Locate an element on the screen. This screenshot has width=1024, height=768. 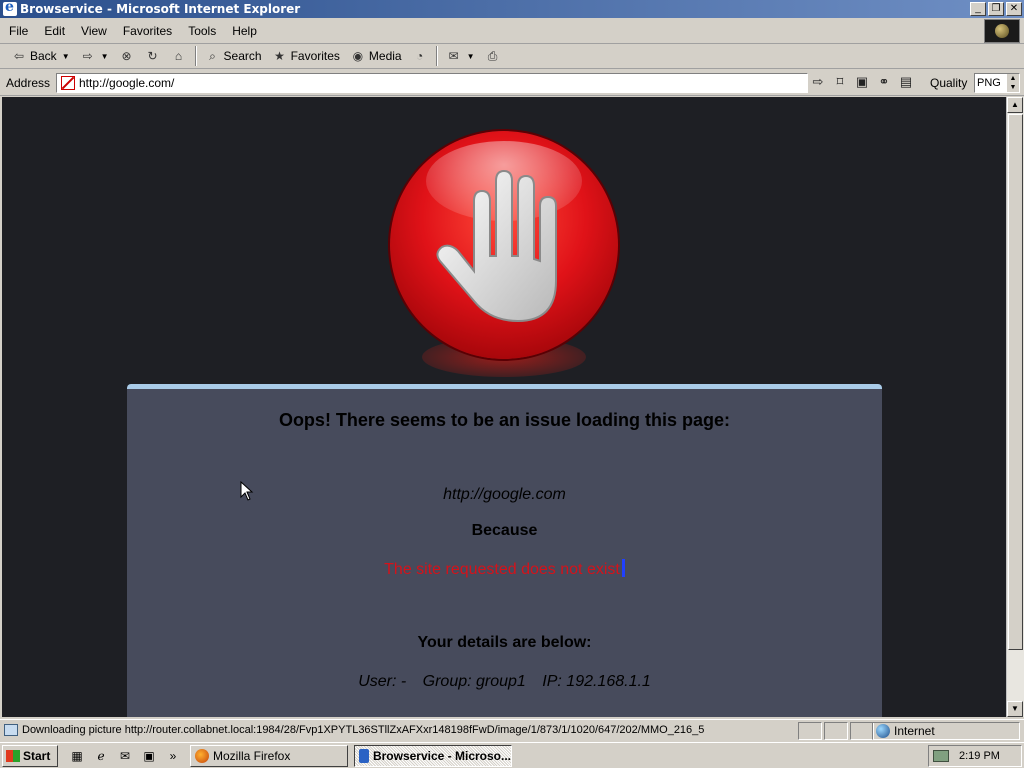
menu-favorites: Favorites is located at coordinates (147, 31).